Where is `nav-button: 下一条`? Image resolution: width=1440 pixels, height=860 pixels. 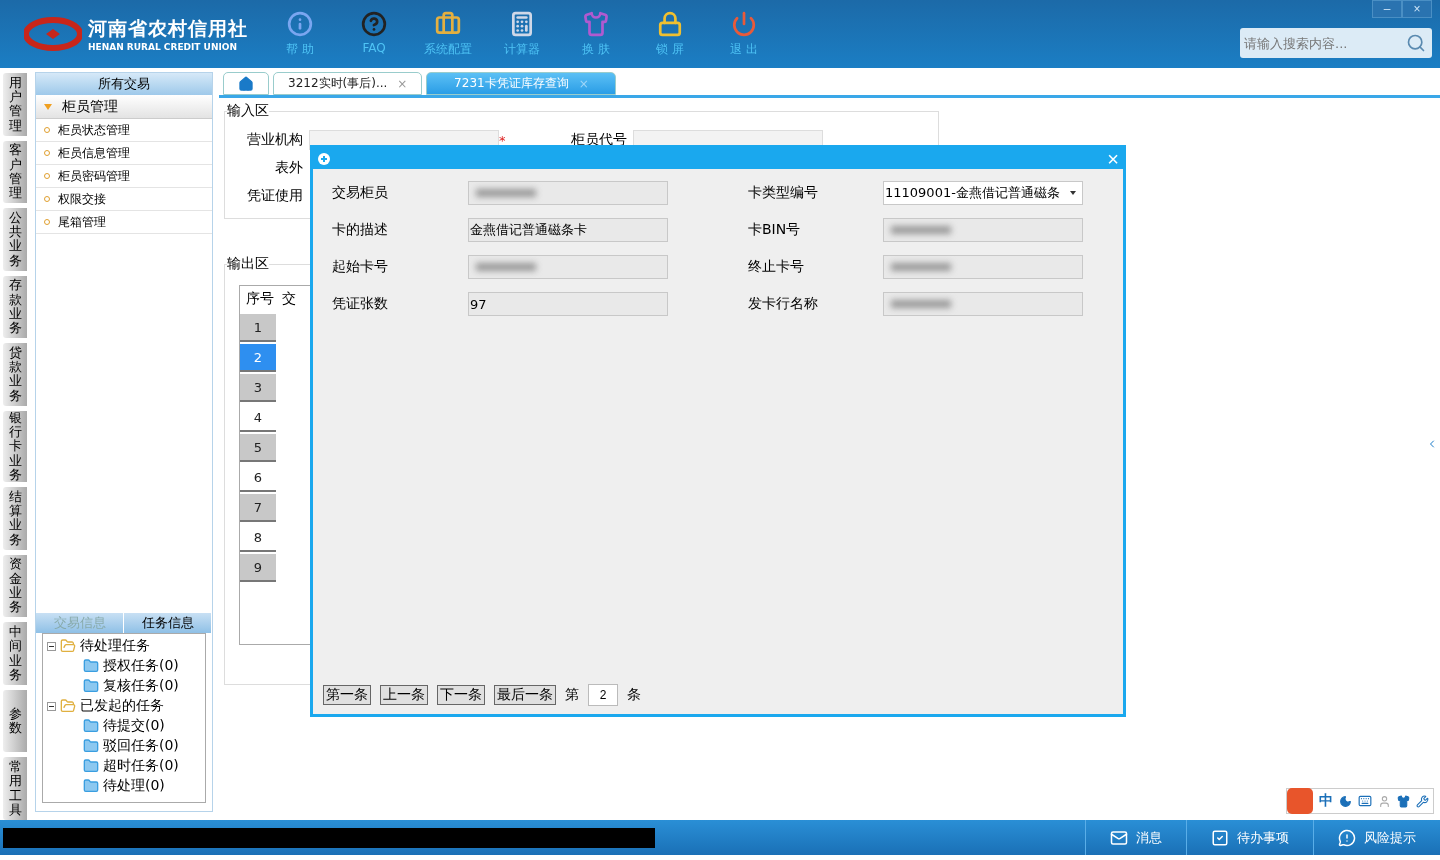
nav-button: 下一条 is located at coordinates (461, 695).